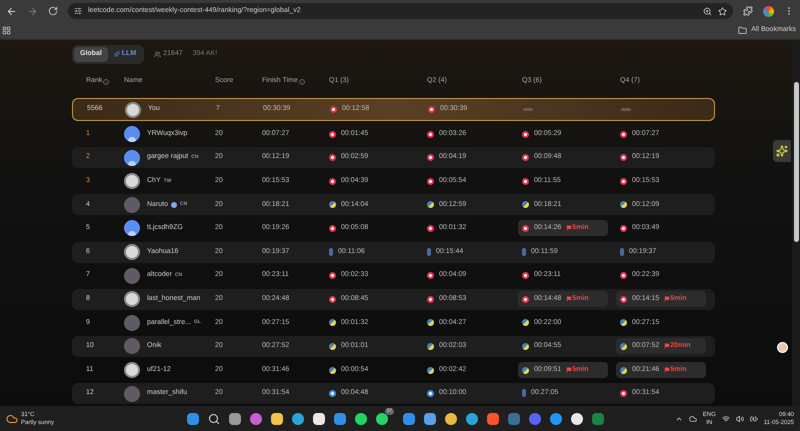 The height and width of the screenshot is (431, 800). Describe the element at coordinates (768, 11) in the screenshot. I see `profile-icon` at that location.